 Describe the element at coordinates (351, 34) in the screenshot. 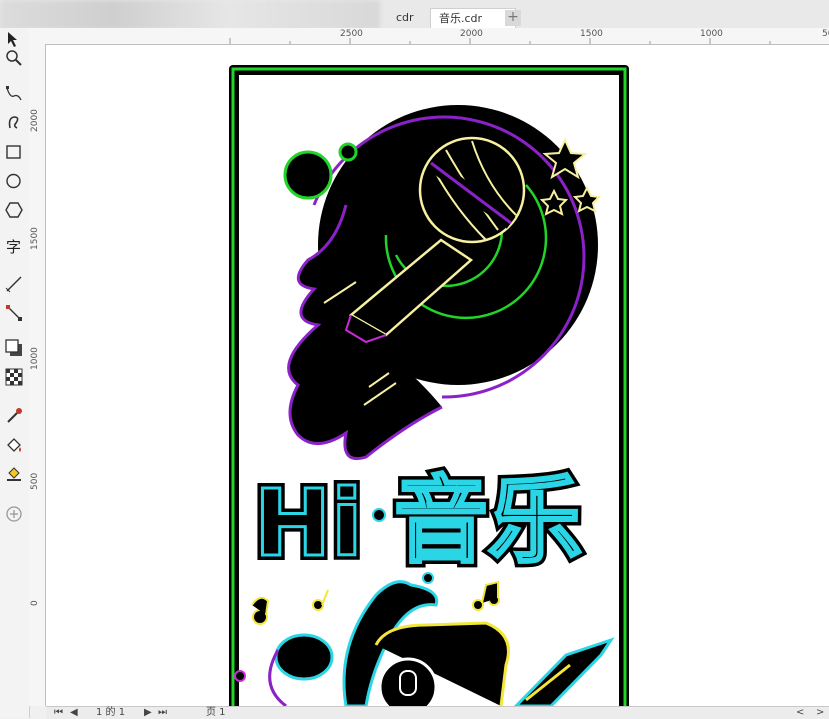

I see `ruler-h-label: 2500` at that location.